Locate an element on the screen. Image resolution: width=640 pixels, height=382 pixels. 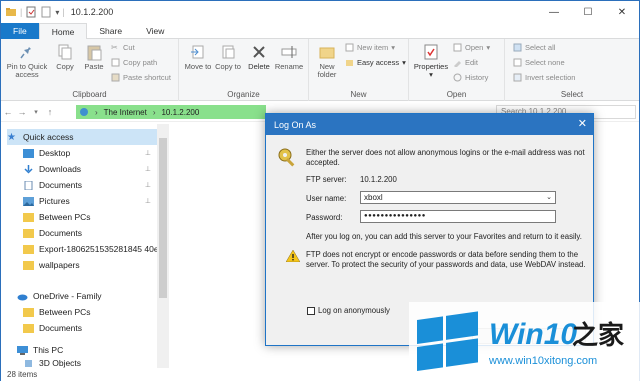
delete-icon is located at coordinates (259, 52).